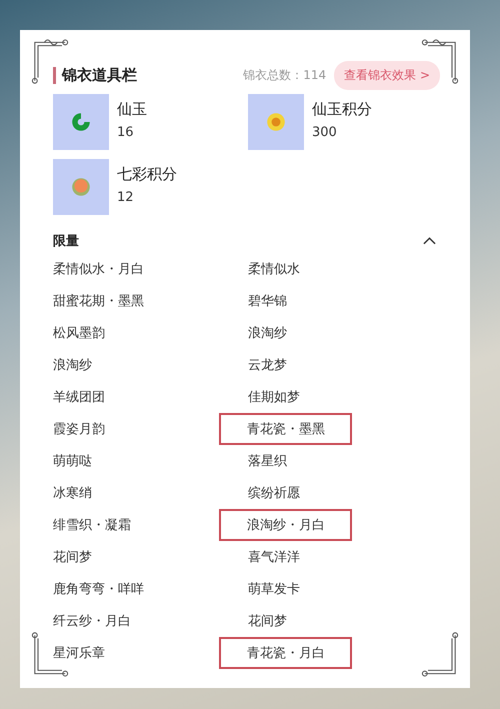 The height and width of the screenshot is (709, 500). Describe the element at coordinates (126, 132) in the screenshot. I see `item-count: 16` at that location.